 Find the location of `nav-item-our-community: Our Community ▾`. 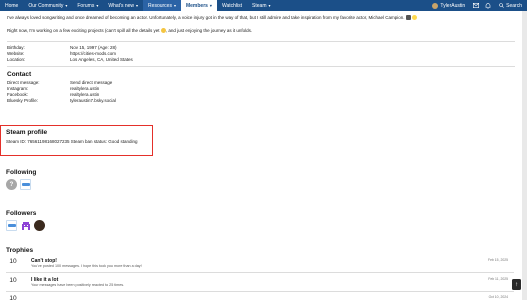

nav-item-our-community: Our Community ▾ is located at coordinates (47, 5).